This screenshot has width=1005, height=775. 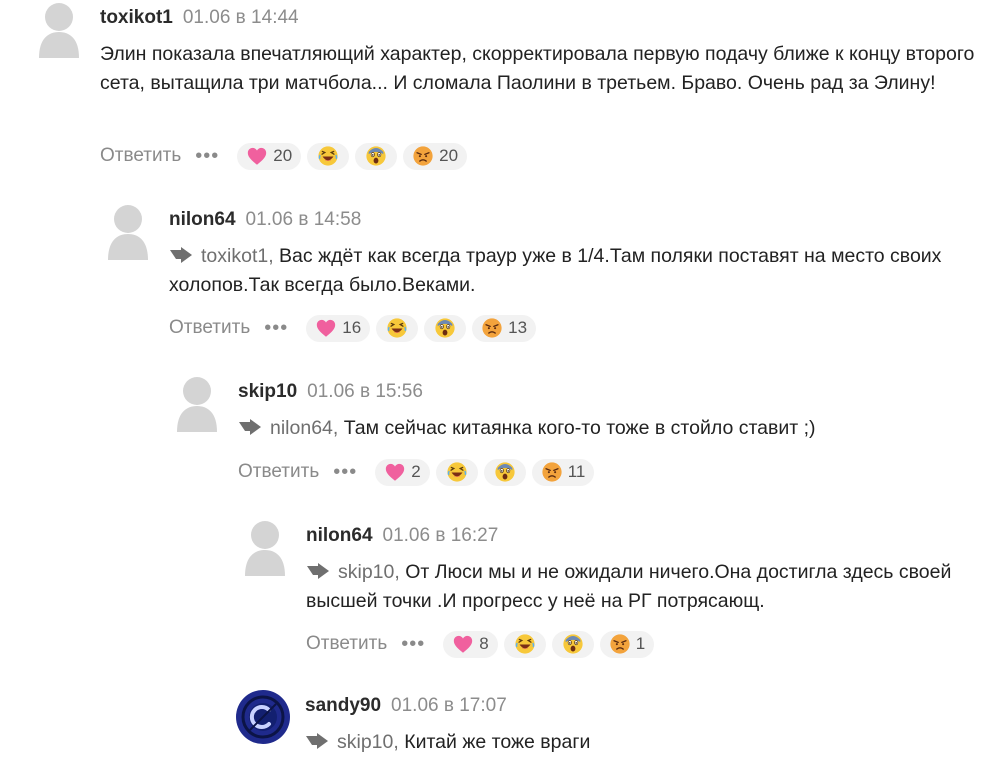 What do you see at coordinates (269, 156) in the screenshot?
I see `reaction-love: 20` at bounding box center [269, 156].